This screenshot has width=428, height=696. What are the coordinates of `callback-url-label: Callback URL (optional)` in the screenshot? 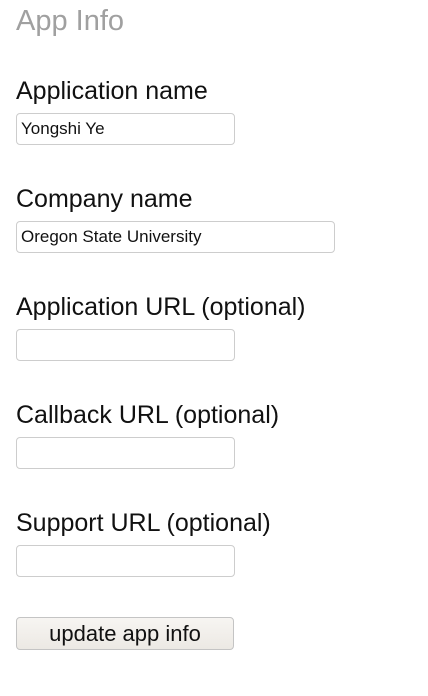 It's located at (148, 415).